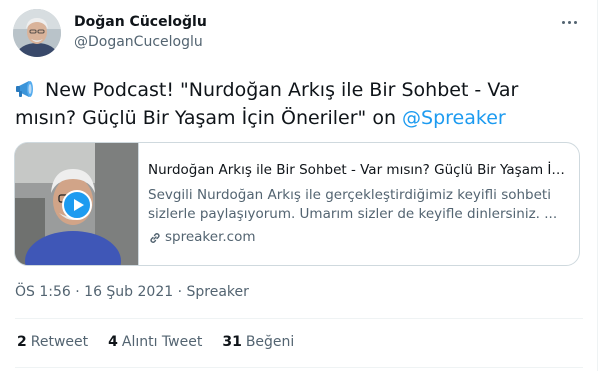  I want to click on tweet-meta: ÖS 1:56 · 16 Şub 2021 · Spreaker, so click(132, 292).